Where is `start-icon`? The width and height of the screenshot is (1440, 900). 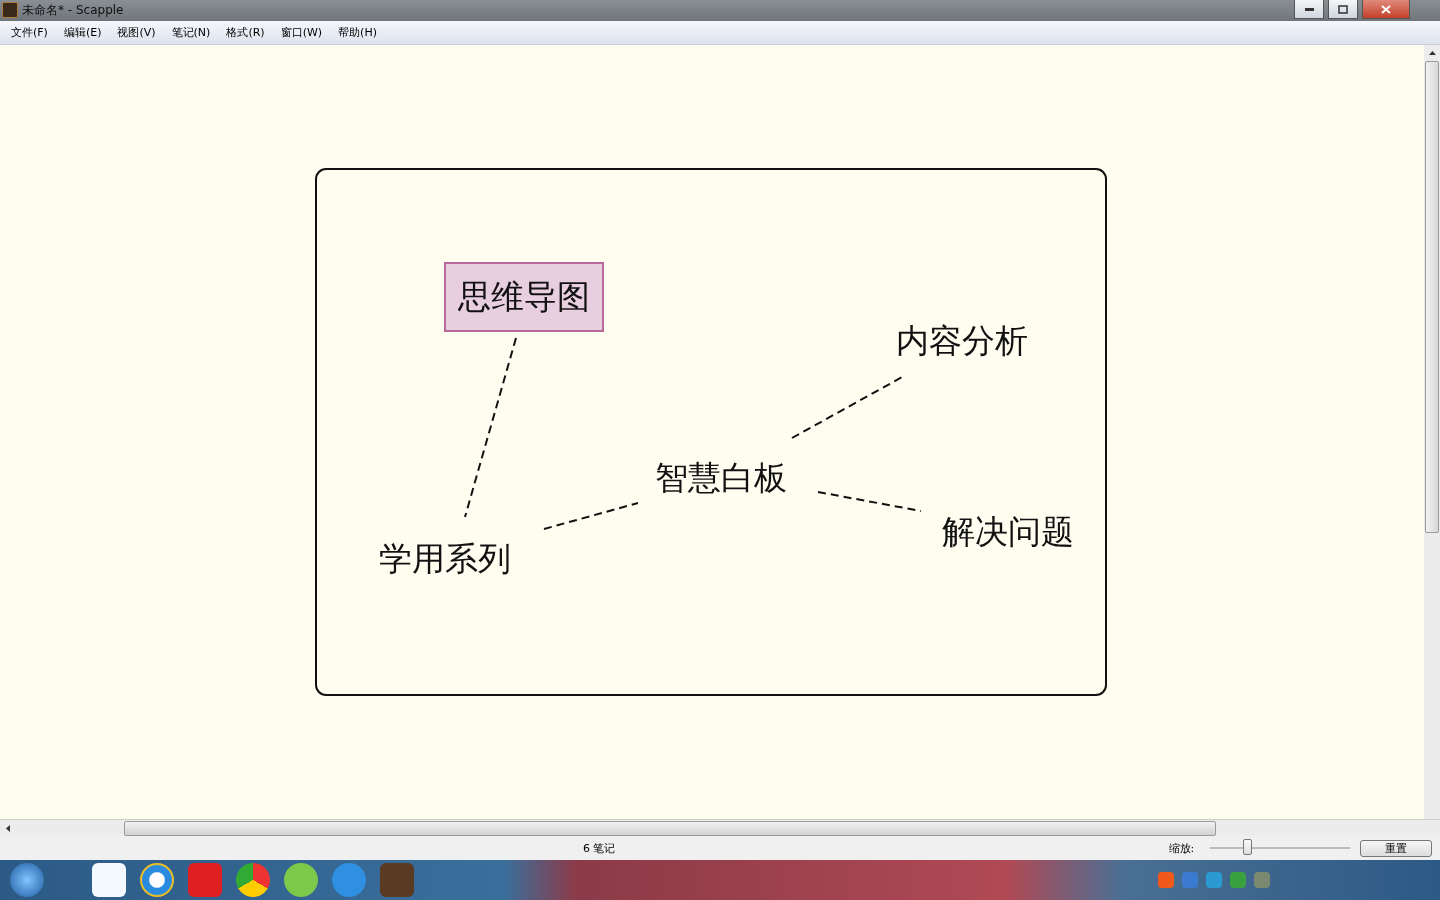
start-icon is located at coordinates (27, 880).